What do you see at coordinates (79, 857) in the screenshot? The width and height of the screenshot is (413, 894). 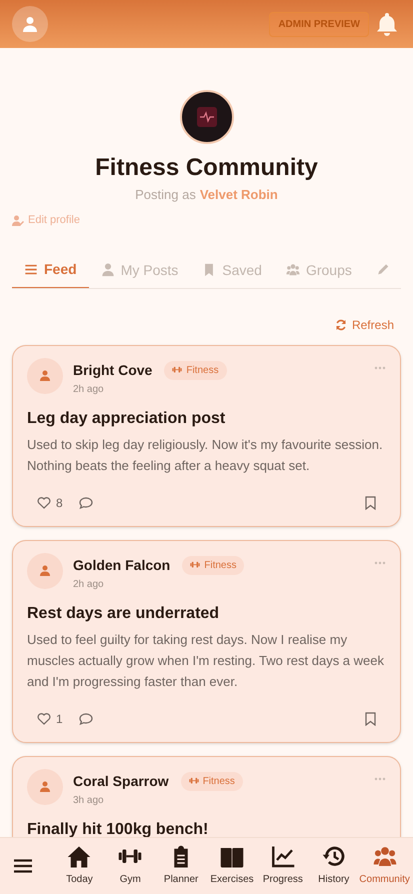 I see `home-icon` at bounding box center [79, 857].